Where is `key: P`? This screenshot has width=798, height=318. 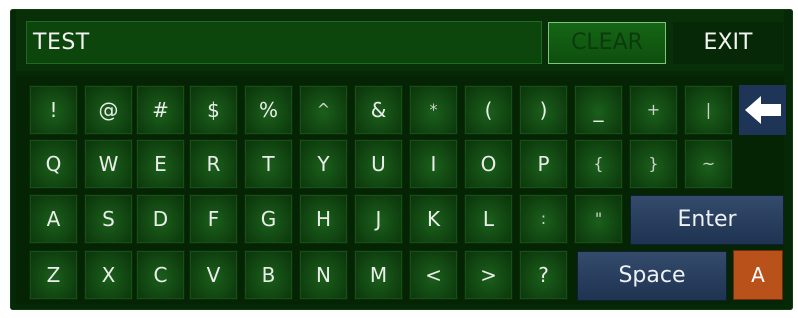
key: P is located at coordinates (543, 164).